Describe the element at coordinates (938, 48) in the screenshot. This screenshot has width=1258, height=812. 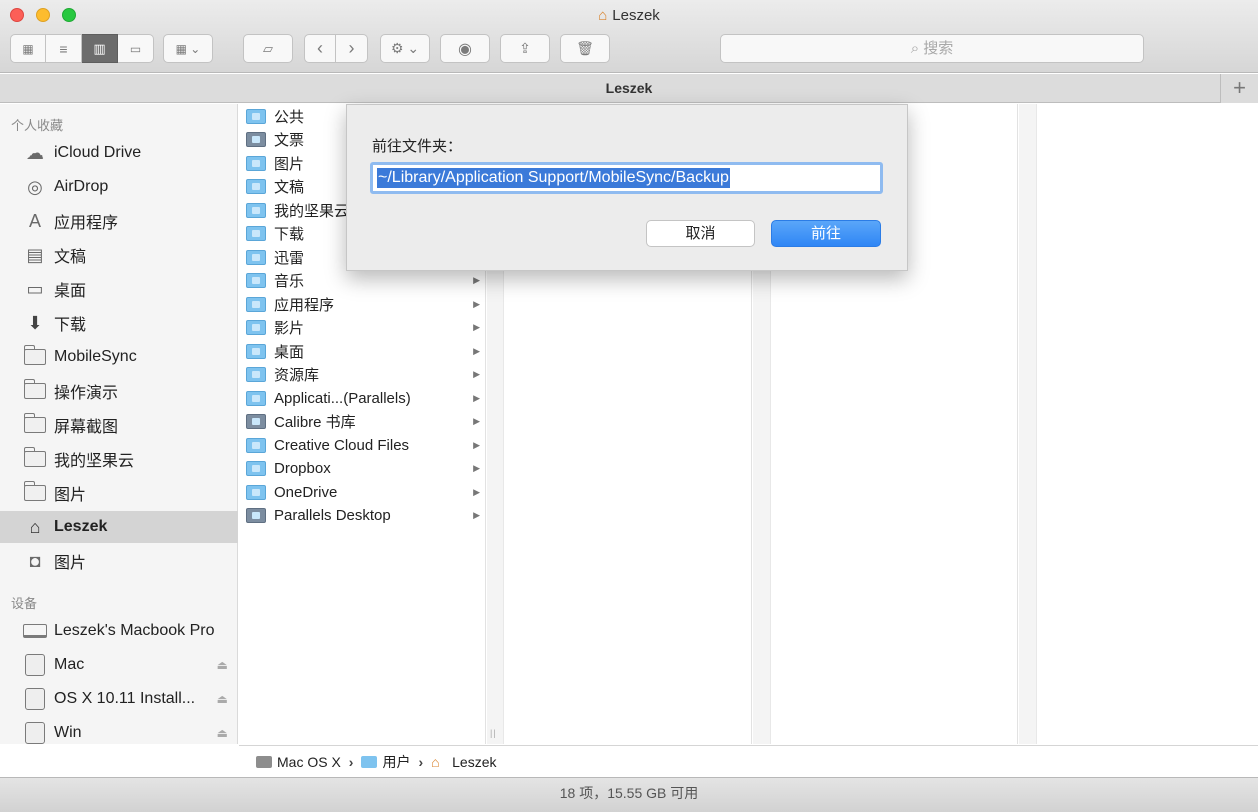
I see `search-placeholder: 搜索` at that location.